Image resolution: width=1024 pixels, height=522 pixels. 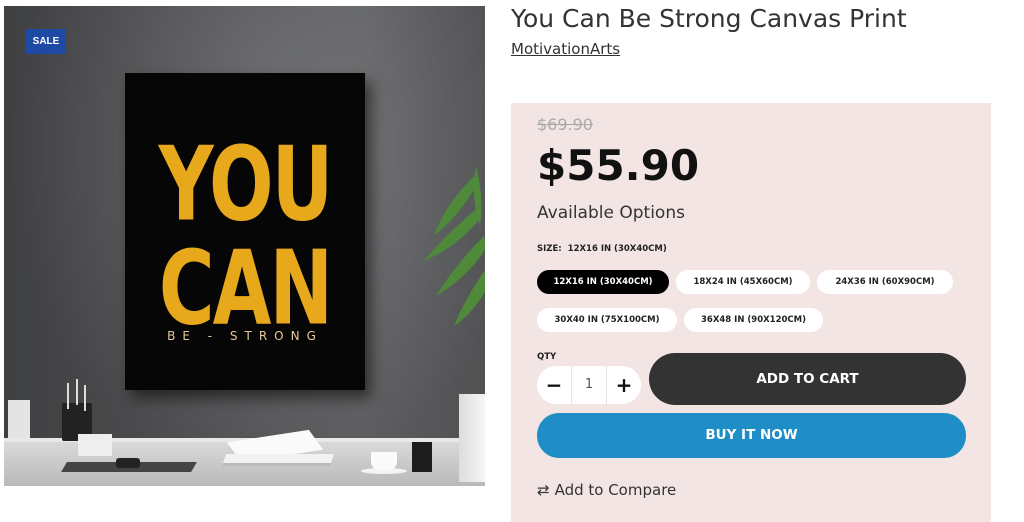 I want to click on qty-input: 1, so click(x=589, y=385).